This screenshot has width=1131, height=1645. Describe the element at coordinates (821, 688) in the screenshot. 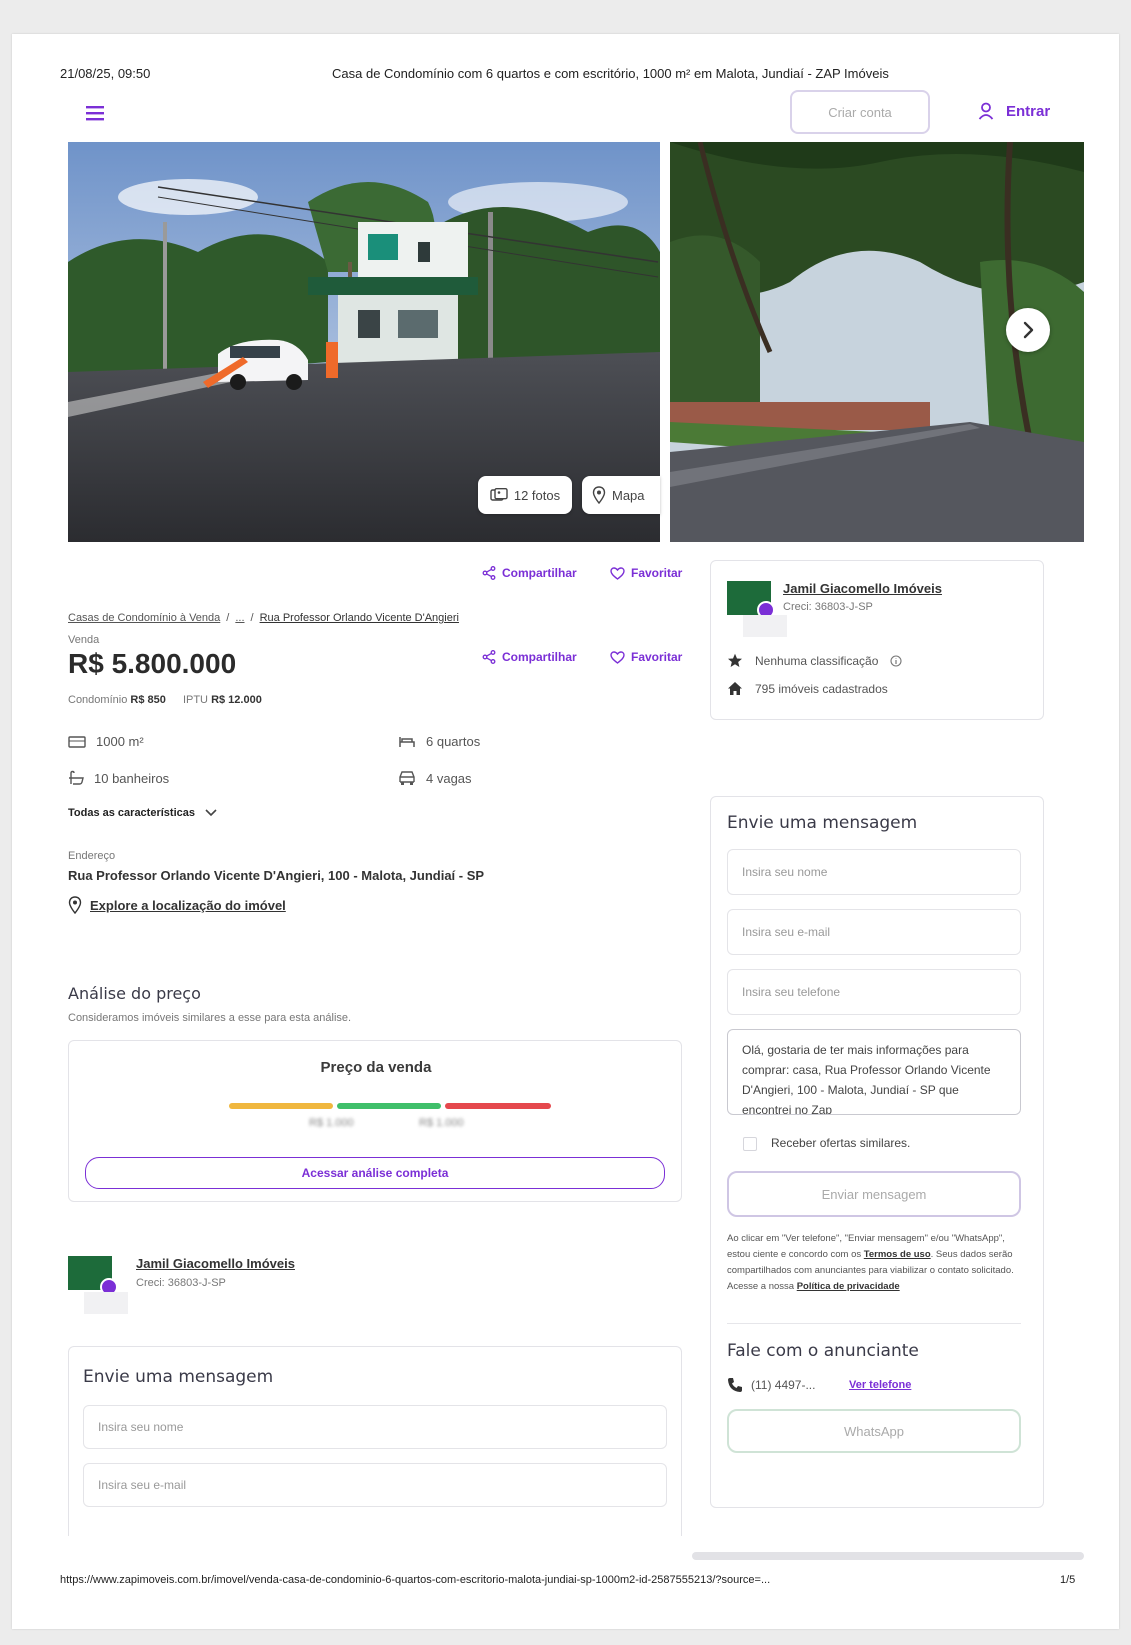

I see `advertiser-listings-label: 795 imóveis cadastrados` at that location.